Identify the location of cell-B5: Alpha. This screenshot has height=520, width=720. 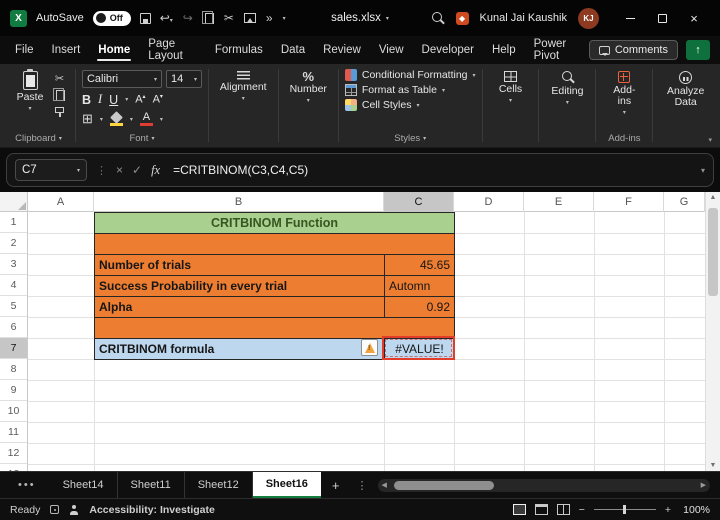
(239, 307).